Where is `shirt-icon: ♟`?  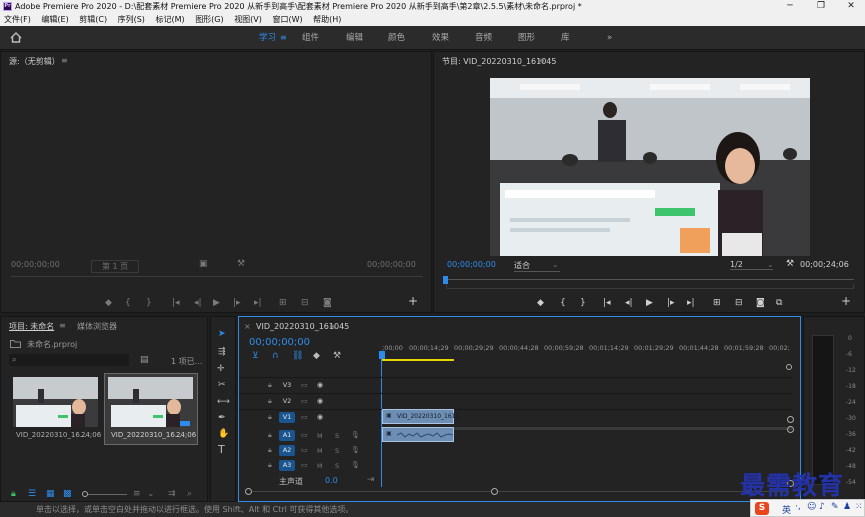 shirt-icon: ♟ is located at coordinates (847, 507).